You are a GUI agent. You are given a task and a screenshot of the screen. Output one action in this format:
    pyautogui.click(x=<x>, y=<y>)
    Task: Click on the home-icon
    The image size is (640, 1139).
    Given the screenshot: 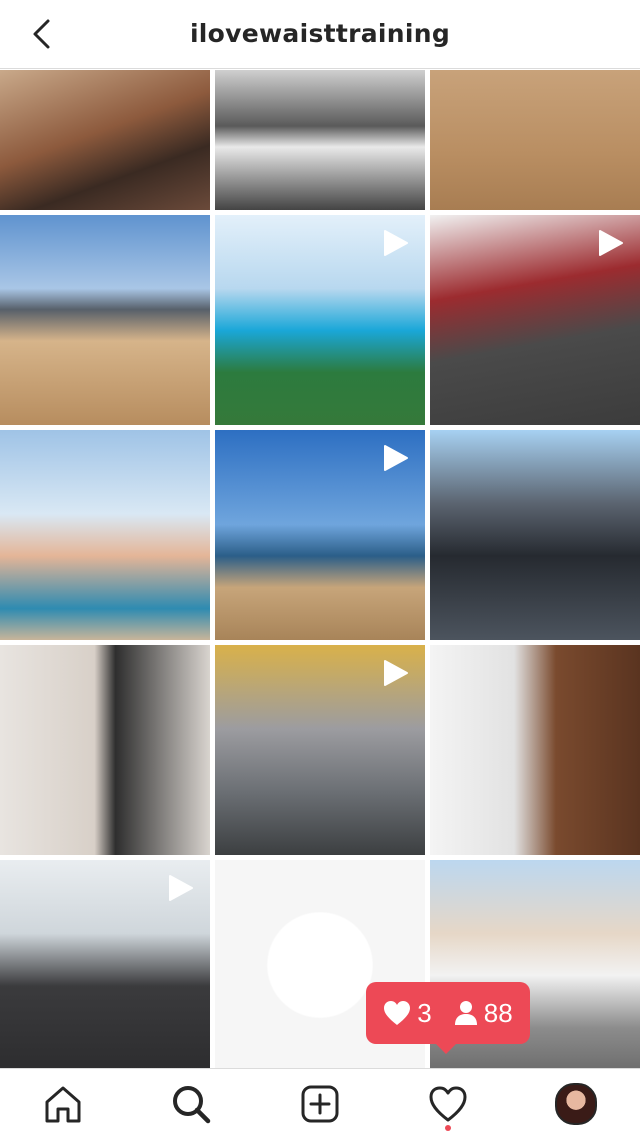 What is the action you would take?
    pyautogui.click(x=63, y=1104)
    